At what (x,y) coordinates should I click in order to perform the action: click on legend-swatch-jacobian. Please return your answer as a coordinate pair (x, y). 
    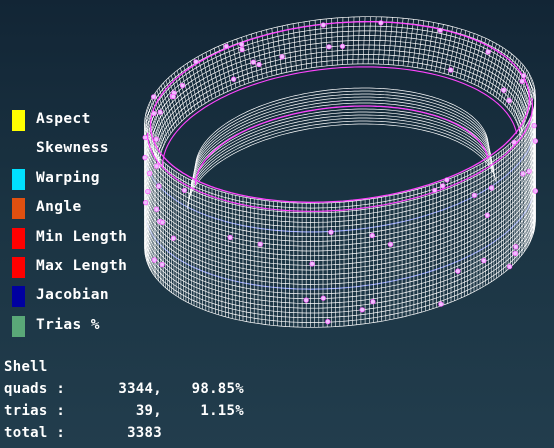
    Looking at the image, I should click on (18, 297).